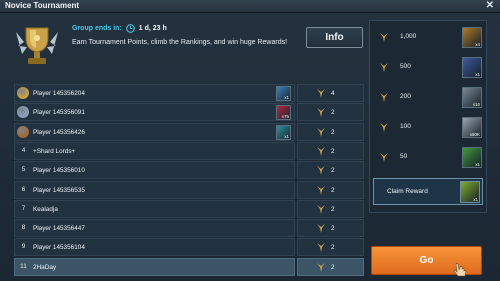  Describe the element at coordinates (472, 37) in the screenshot. I see `treasure-chest-icon: x4` at that location.